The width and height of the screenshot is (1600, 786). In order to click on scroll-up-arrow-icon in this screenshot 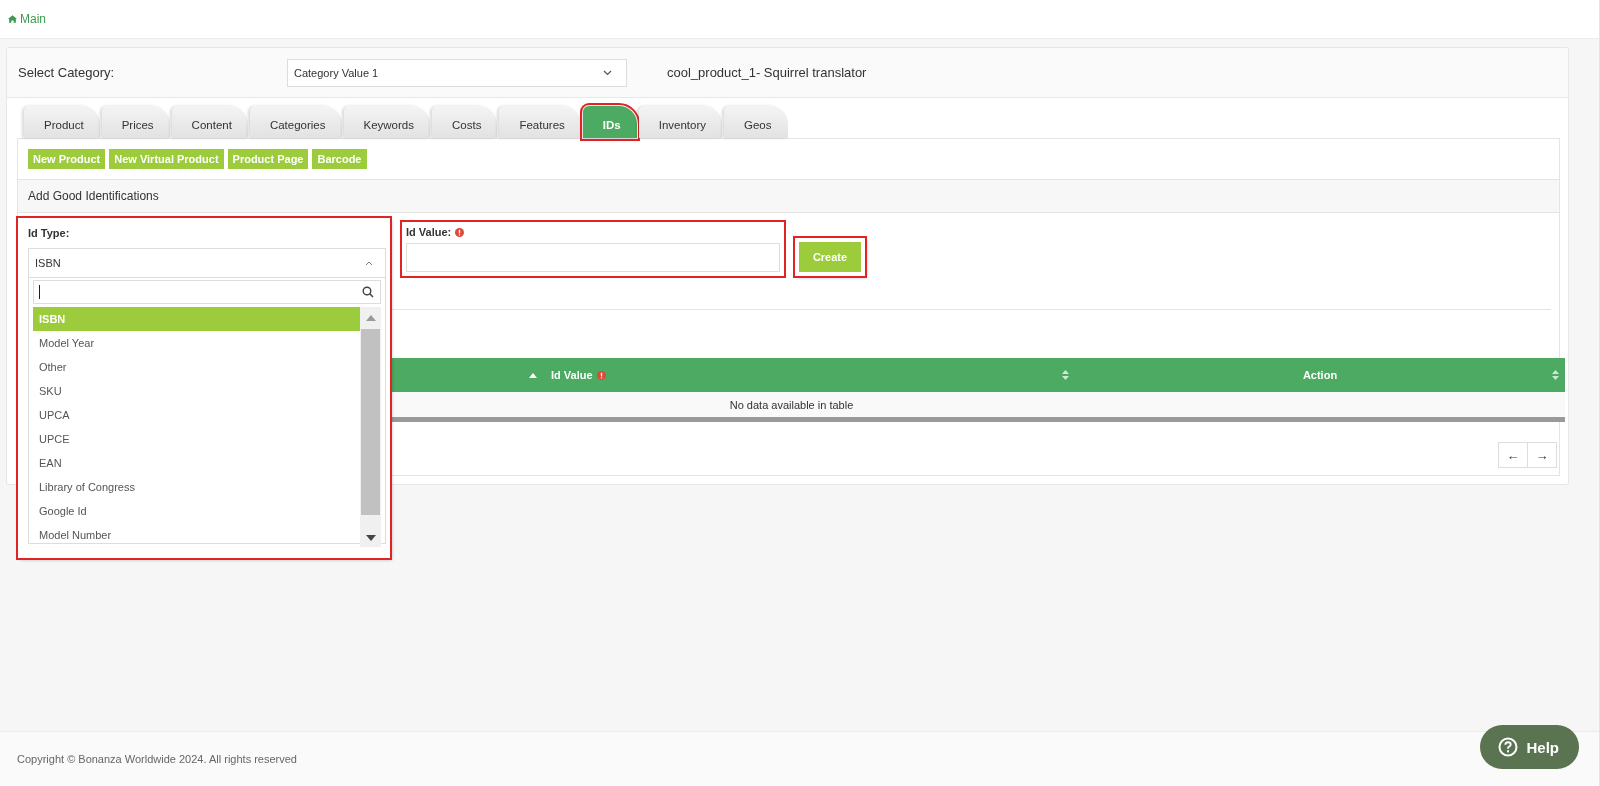, I will do `click(370, 318)`.